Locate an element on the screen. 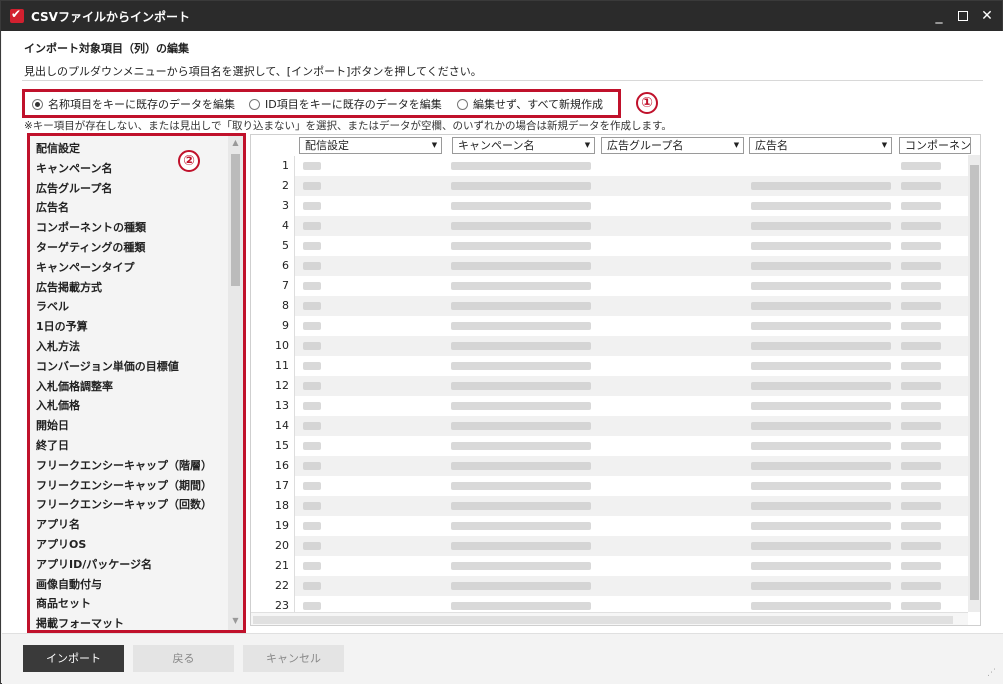 This screenshot has width=1003, height=684. column-header-select: 広告グループ名 ▼ is located at coordinates (672, 145).